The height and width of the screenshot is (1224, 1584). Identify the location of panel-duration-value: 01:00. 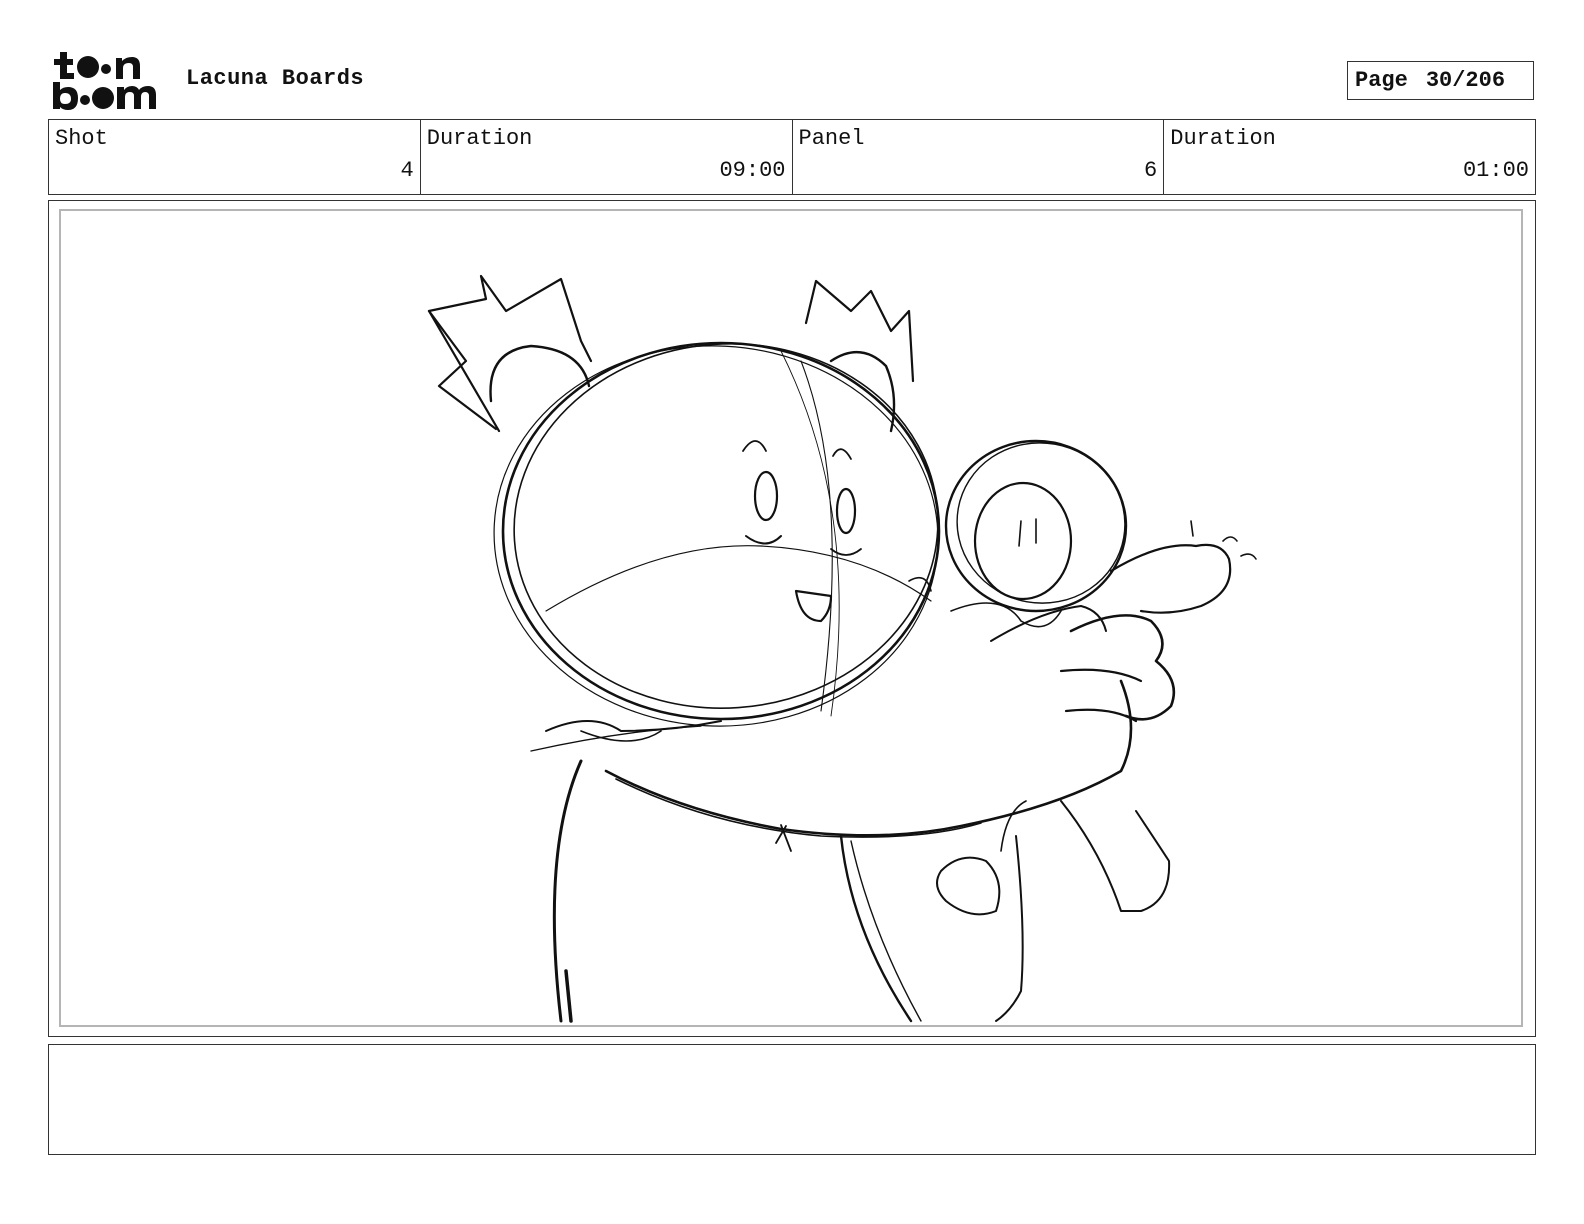
(1495, 170).